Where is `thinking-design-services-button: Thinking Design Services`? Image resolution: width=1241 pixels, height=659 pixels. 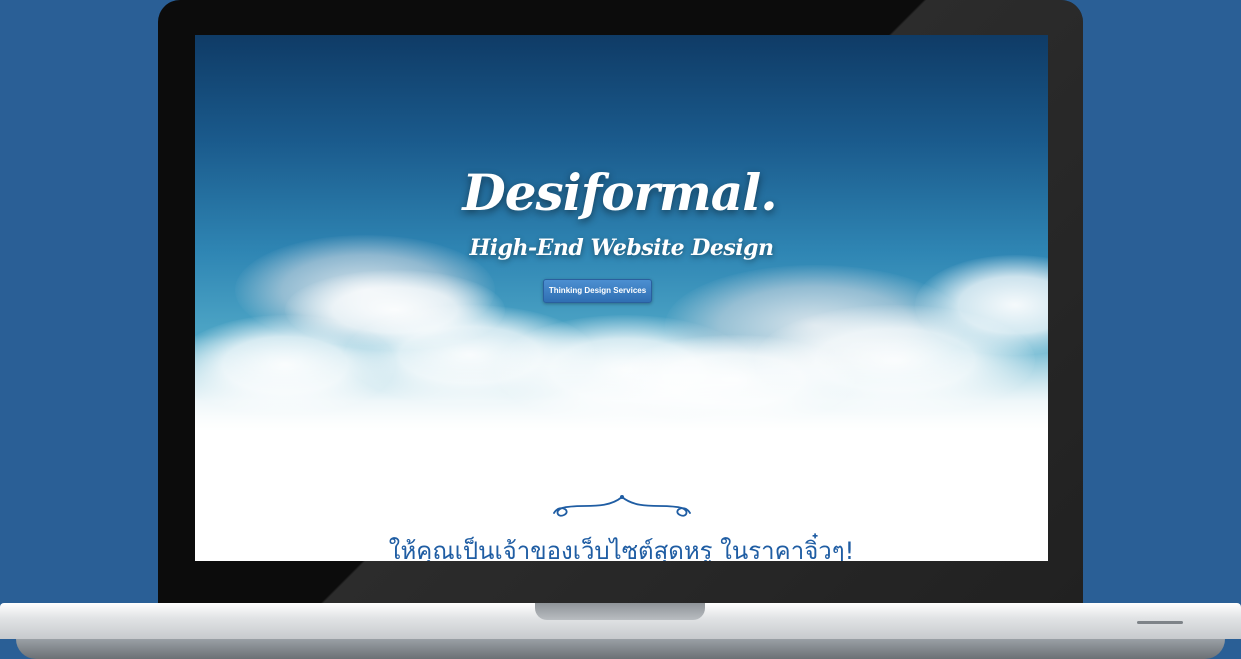
thinking-design-services-button: Thinking Design Services is located at coordinates (597, 291).